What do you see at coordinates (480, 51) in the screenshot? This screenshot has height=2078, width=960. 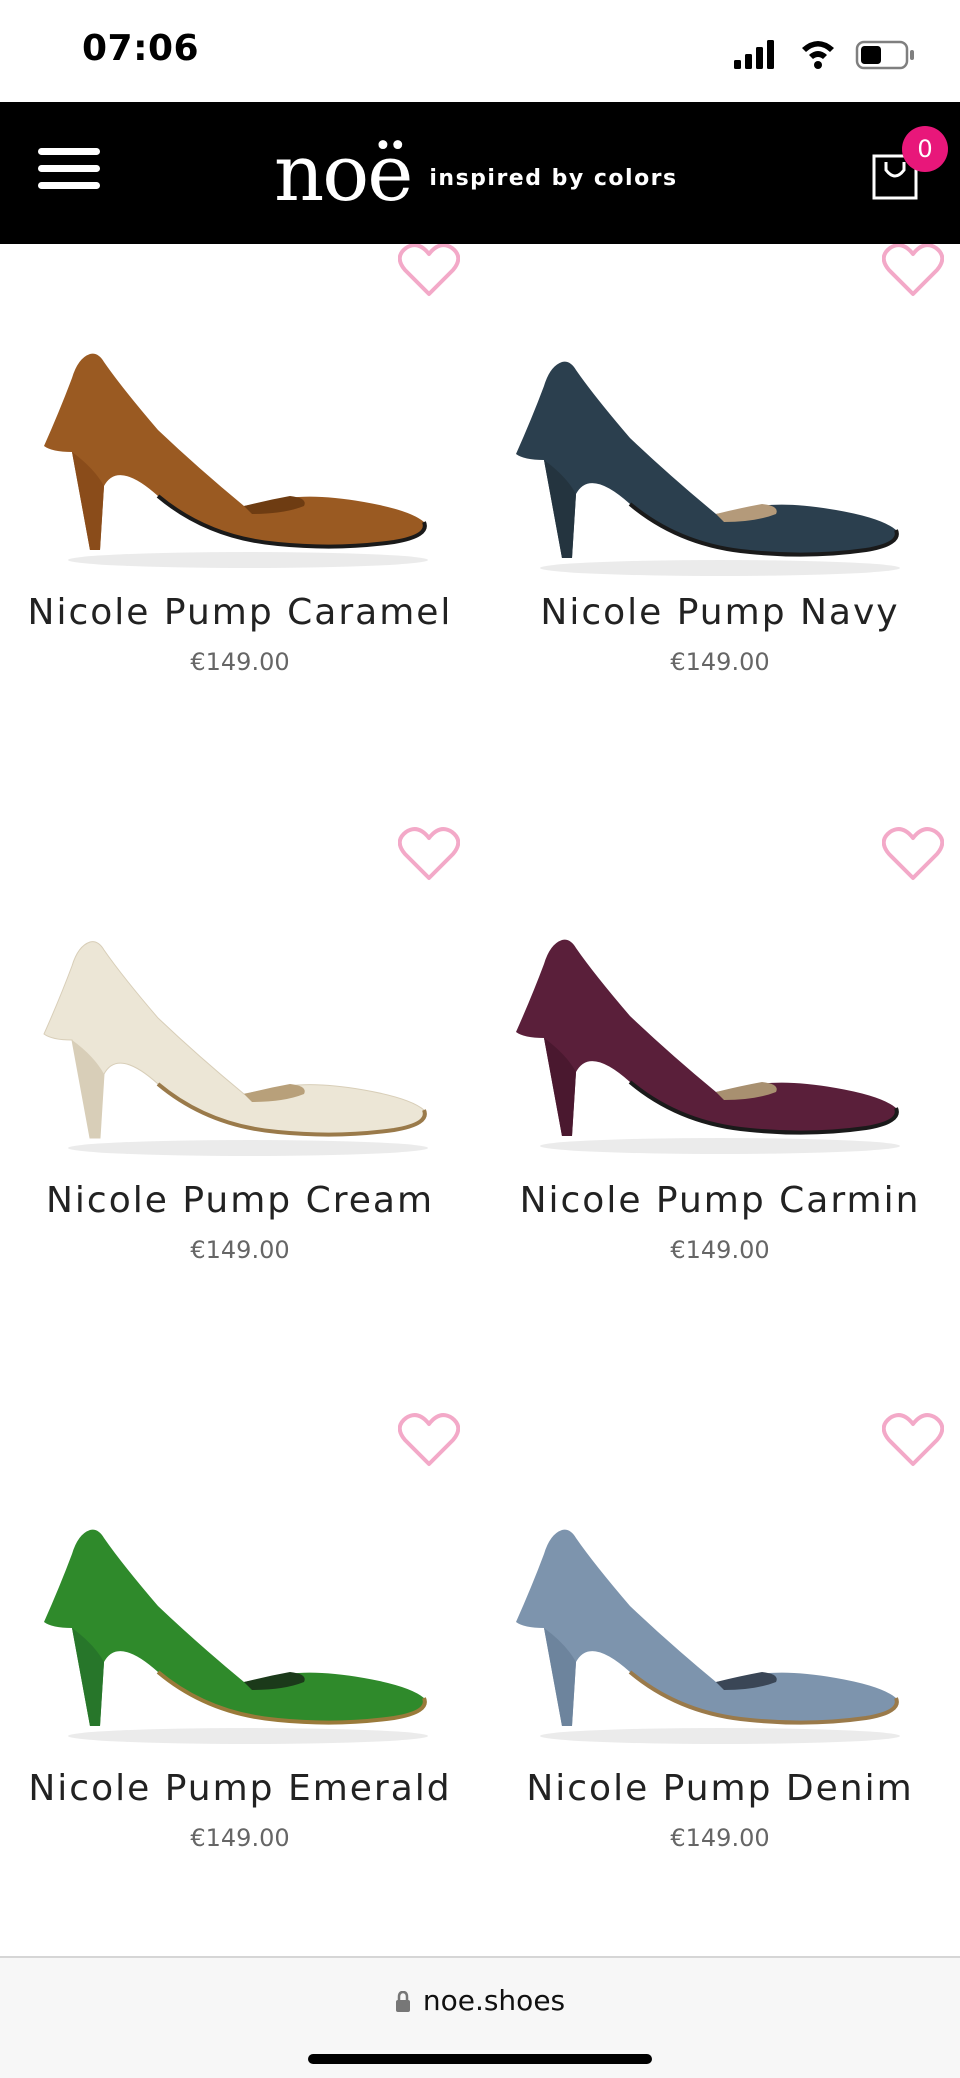 I see `status-bar: 07:06` at bounding box center [480, 51].